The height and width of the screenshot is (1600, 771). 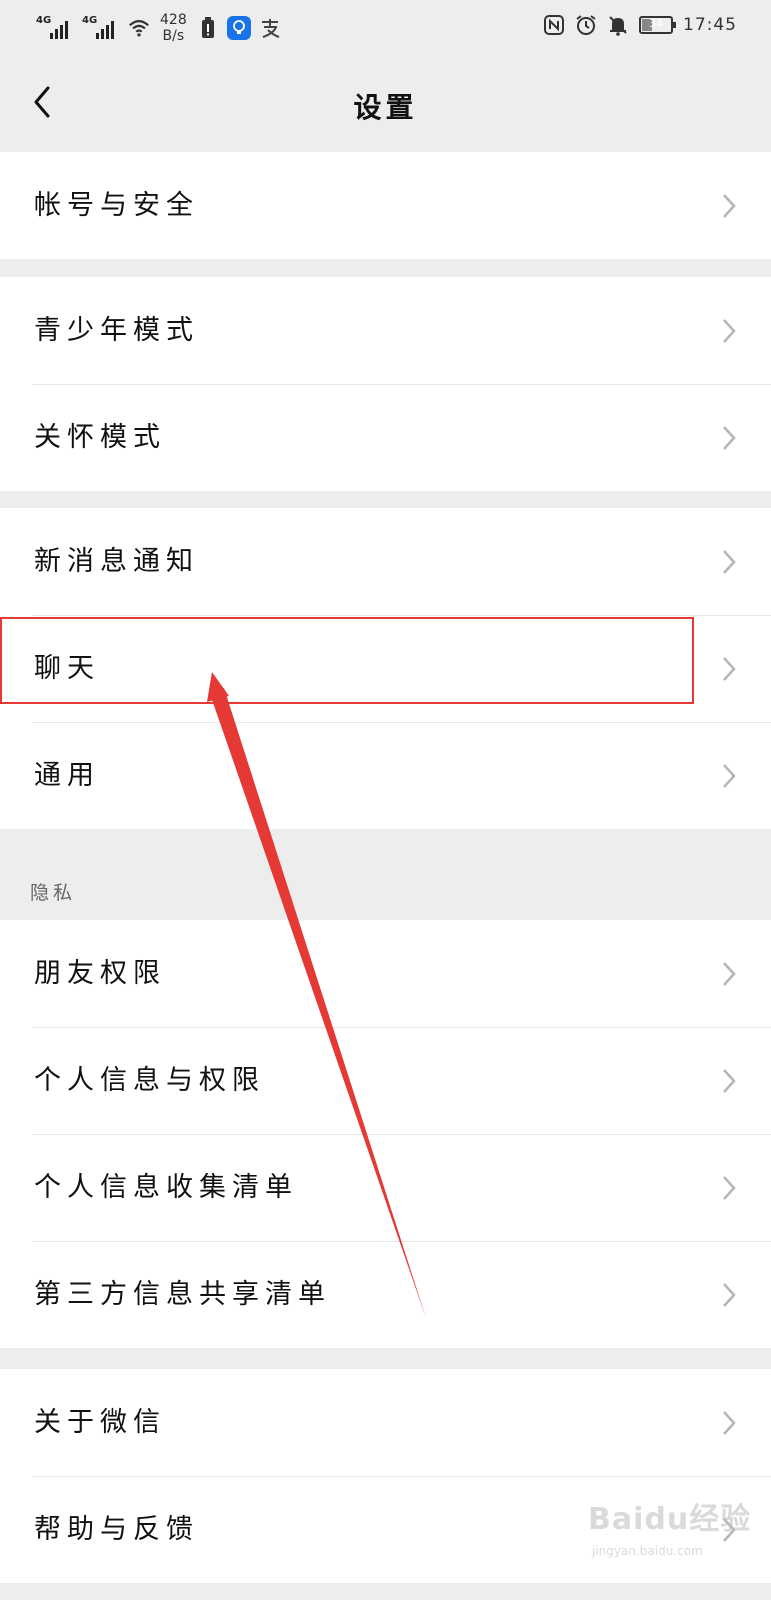 I want to click on alipay-icon, so click(x=270, y=28).